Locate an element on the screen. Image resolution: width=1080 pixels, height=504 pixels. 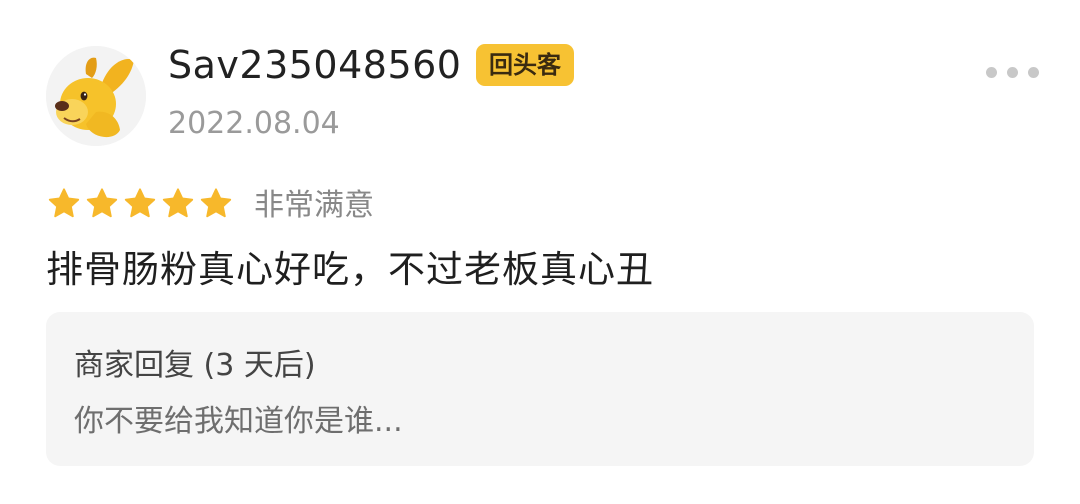
user-avatar is located at coordinates (96, 96).